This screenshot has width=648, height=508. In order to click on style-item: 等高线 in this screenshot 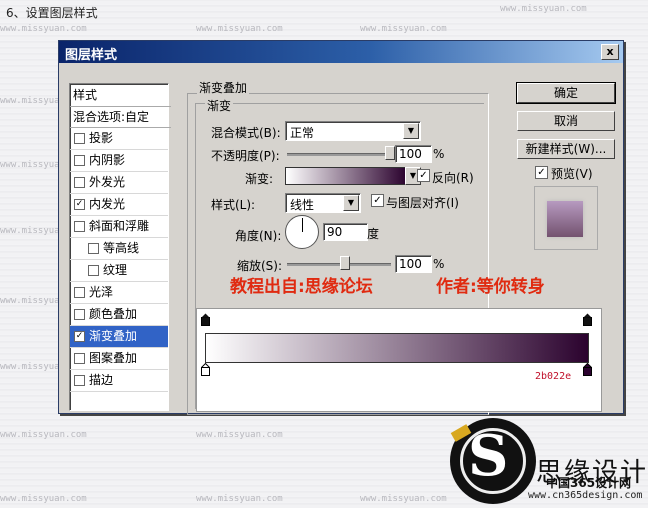, I will do `click(119, 249)`.